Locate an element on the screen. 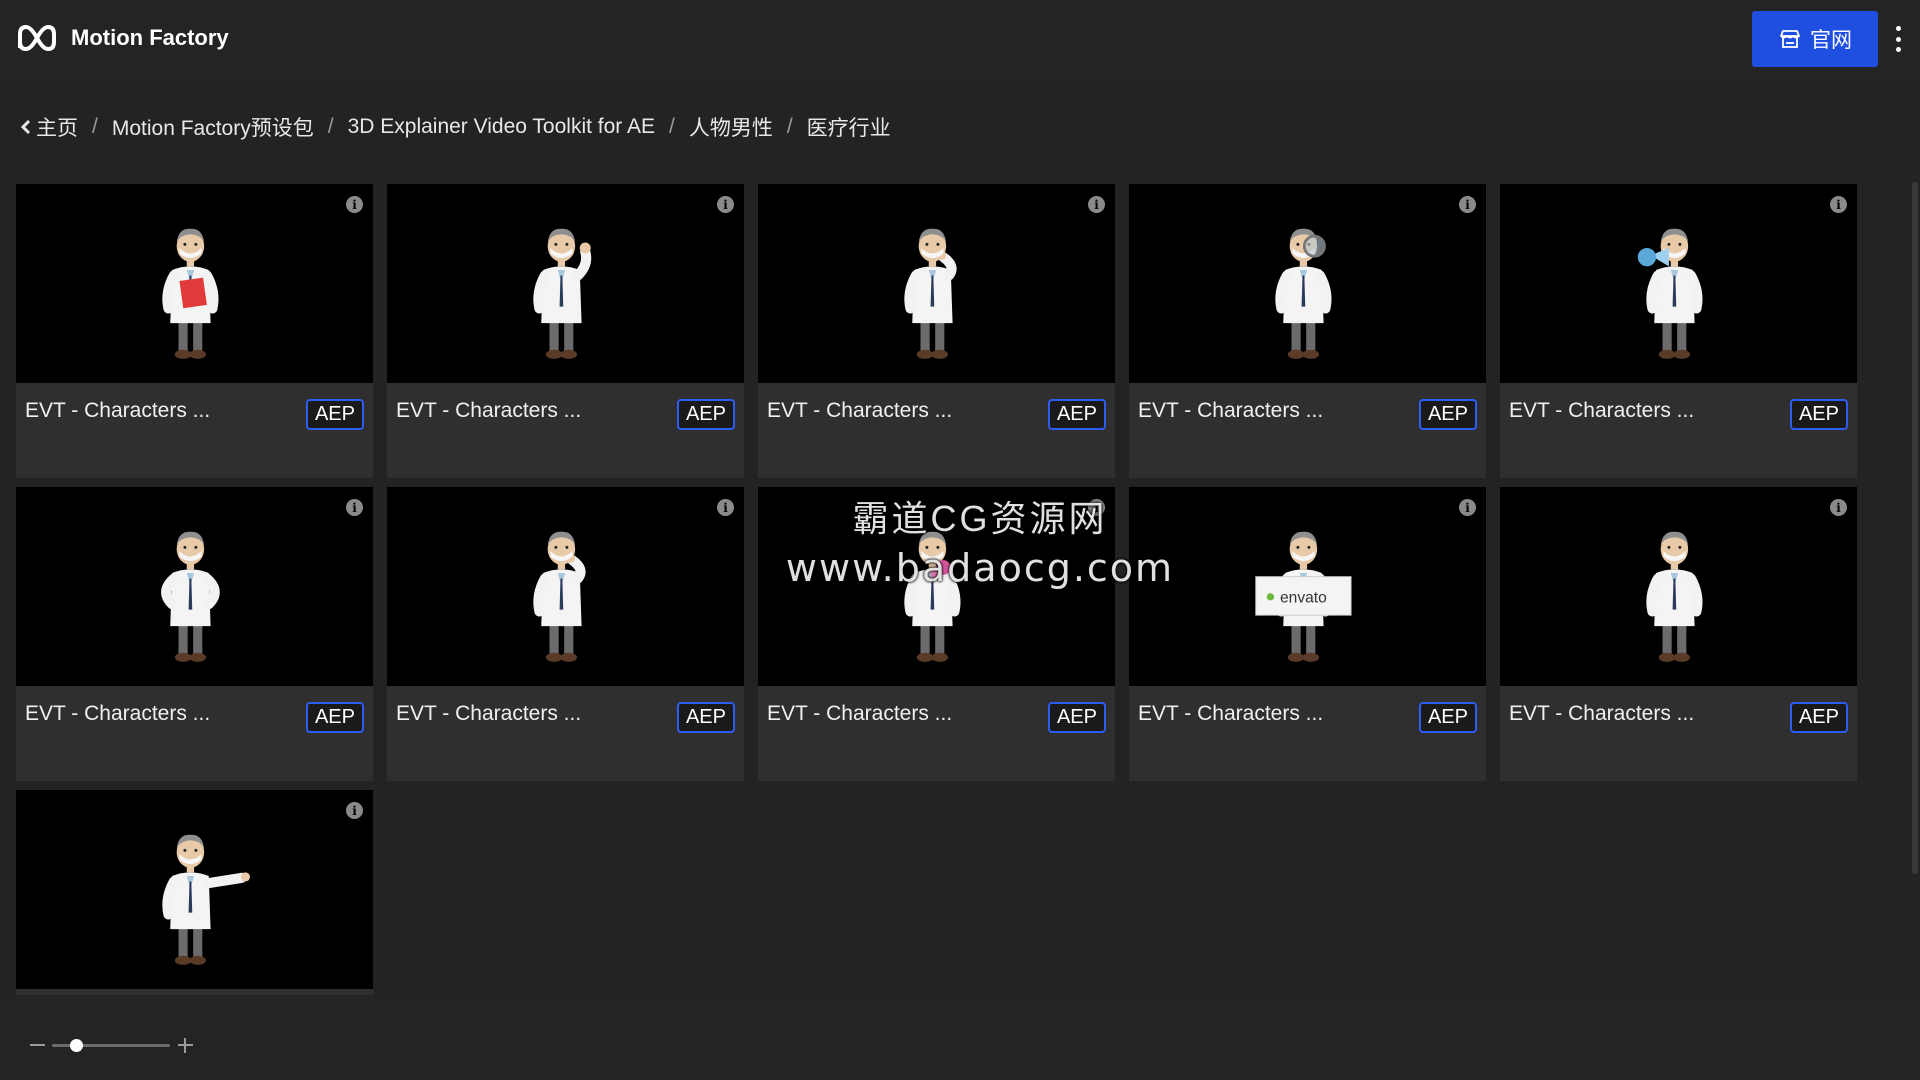 The height and width of the screenshot is (1080, 1920). official-site-button: 官网 is located at coordinates (1815, 39).